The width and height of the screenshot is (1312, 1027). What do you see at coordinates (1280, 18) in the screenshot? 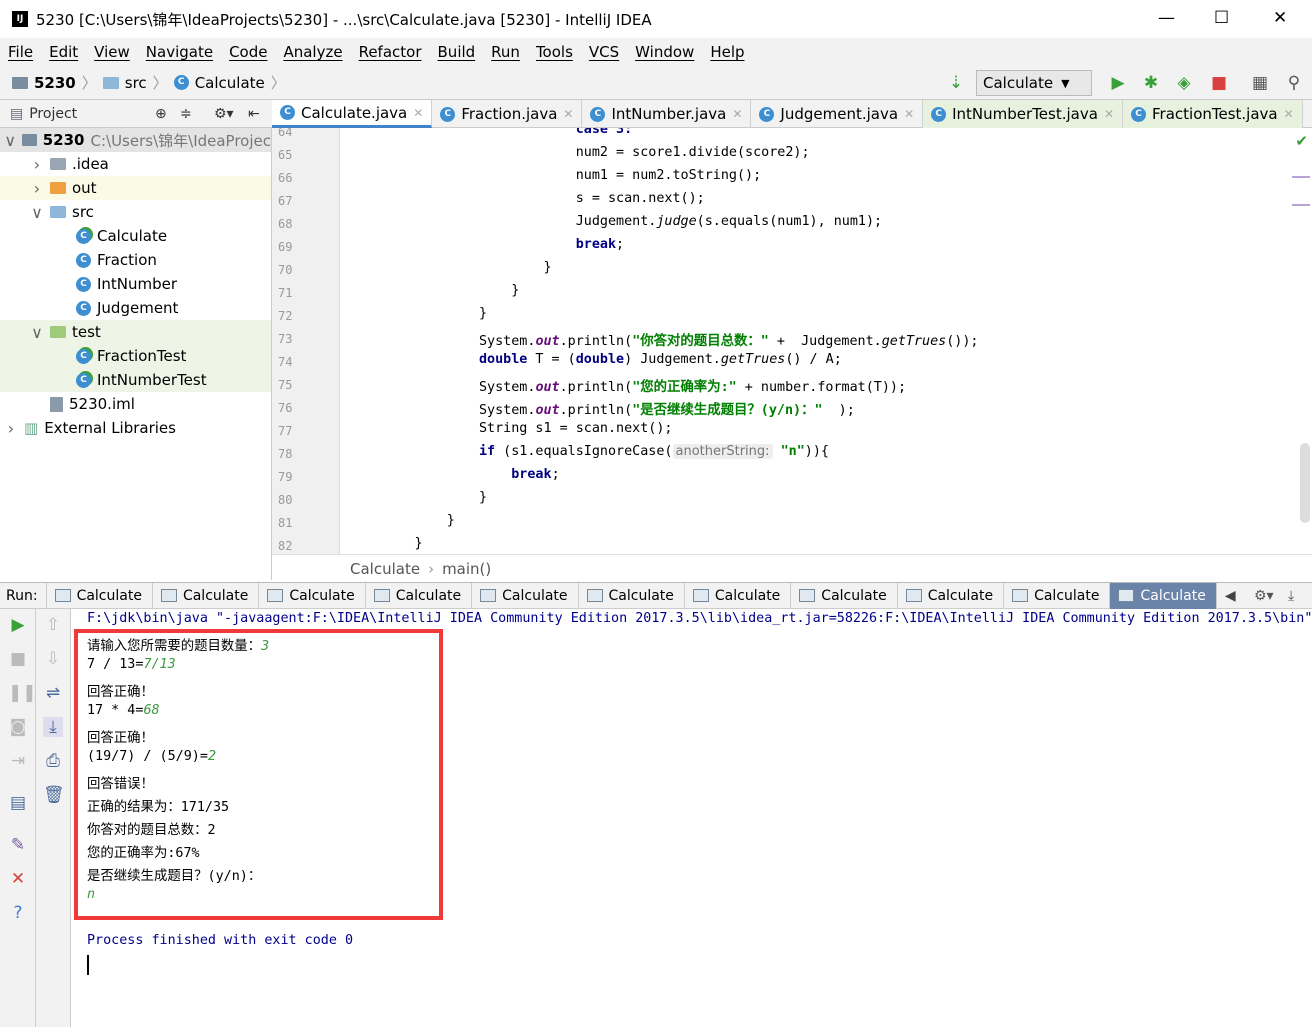
I see `close-button: ✕` at bounding box center [1280, 18].